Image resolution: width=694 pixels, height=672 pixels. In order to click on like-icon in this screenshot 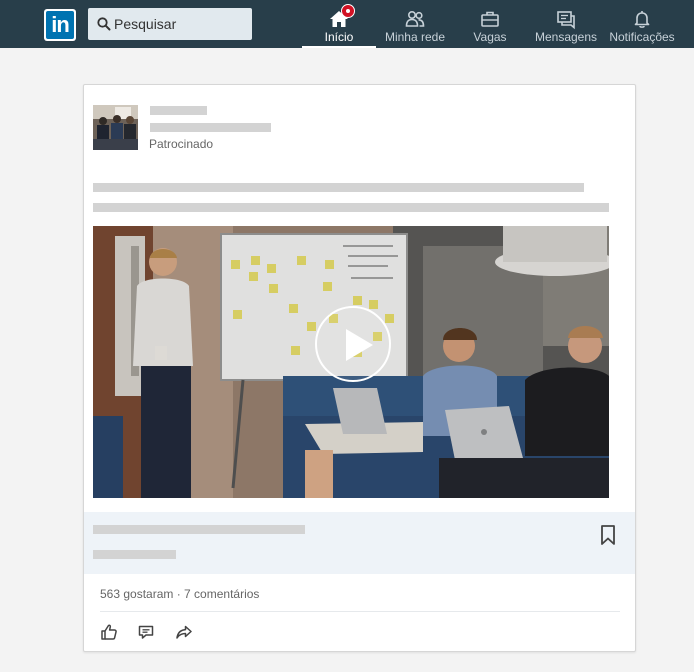, I will do `click(109, 632)`.